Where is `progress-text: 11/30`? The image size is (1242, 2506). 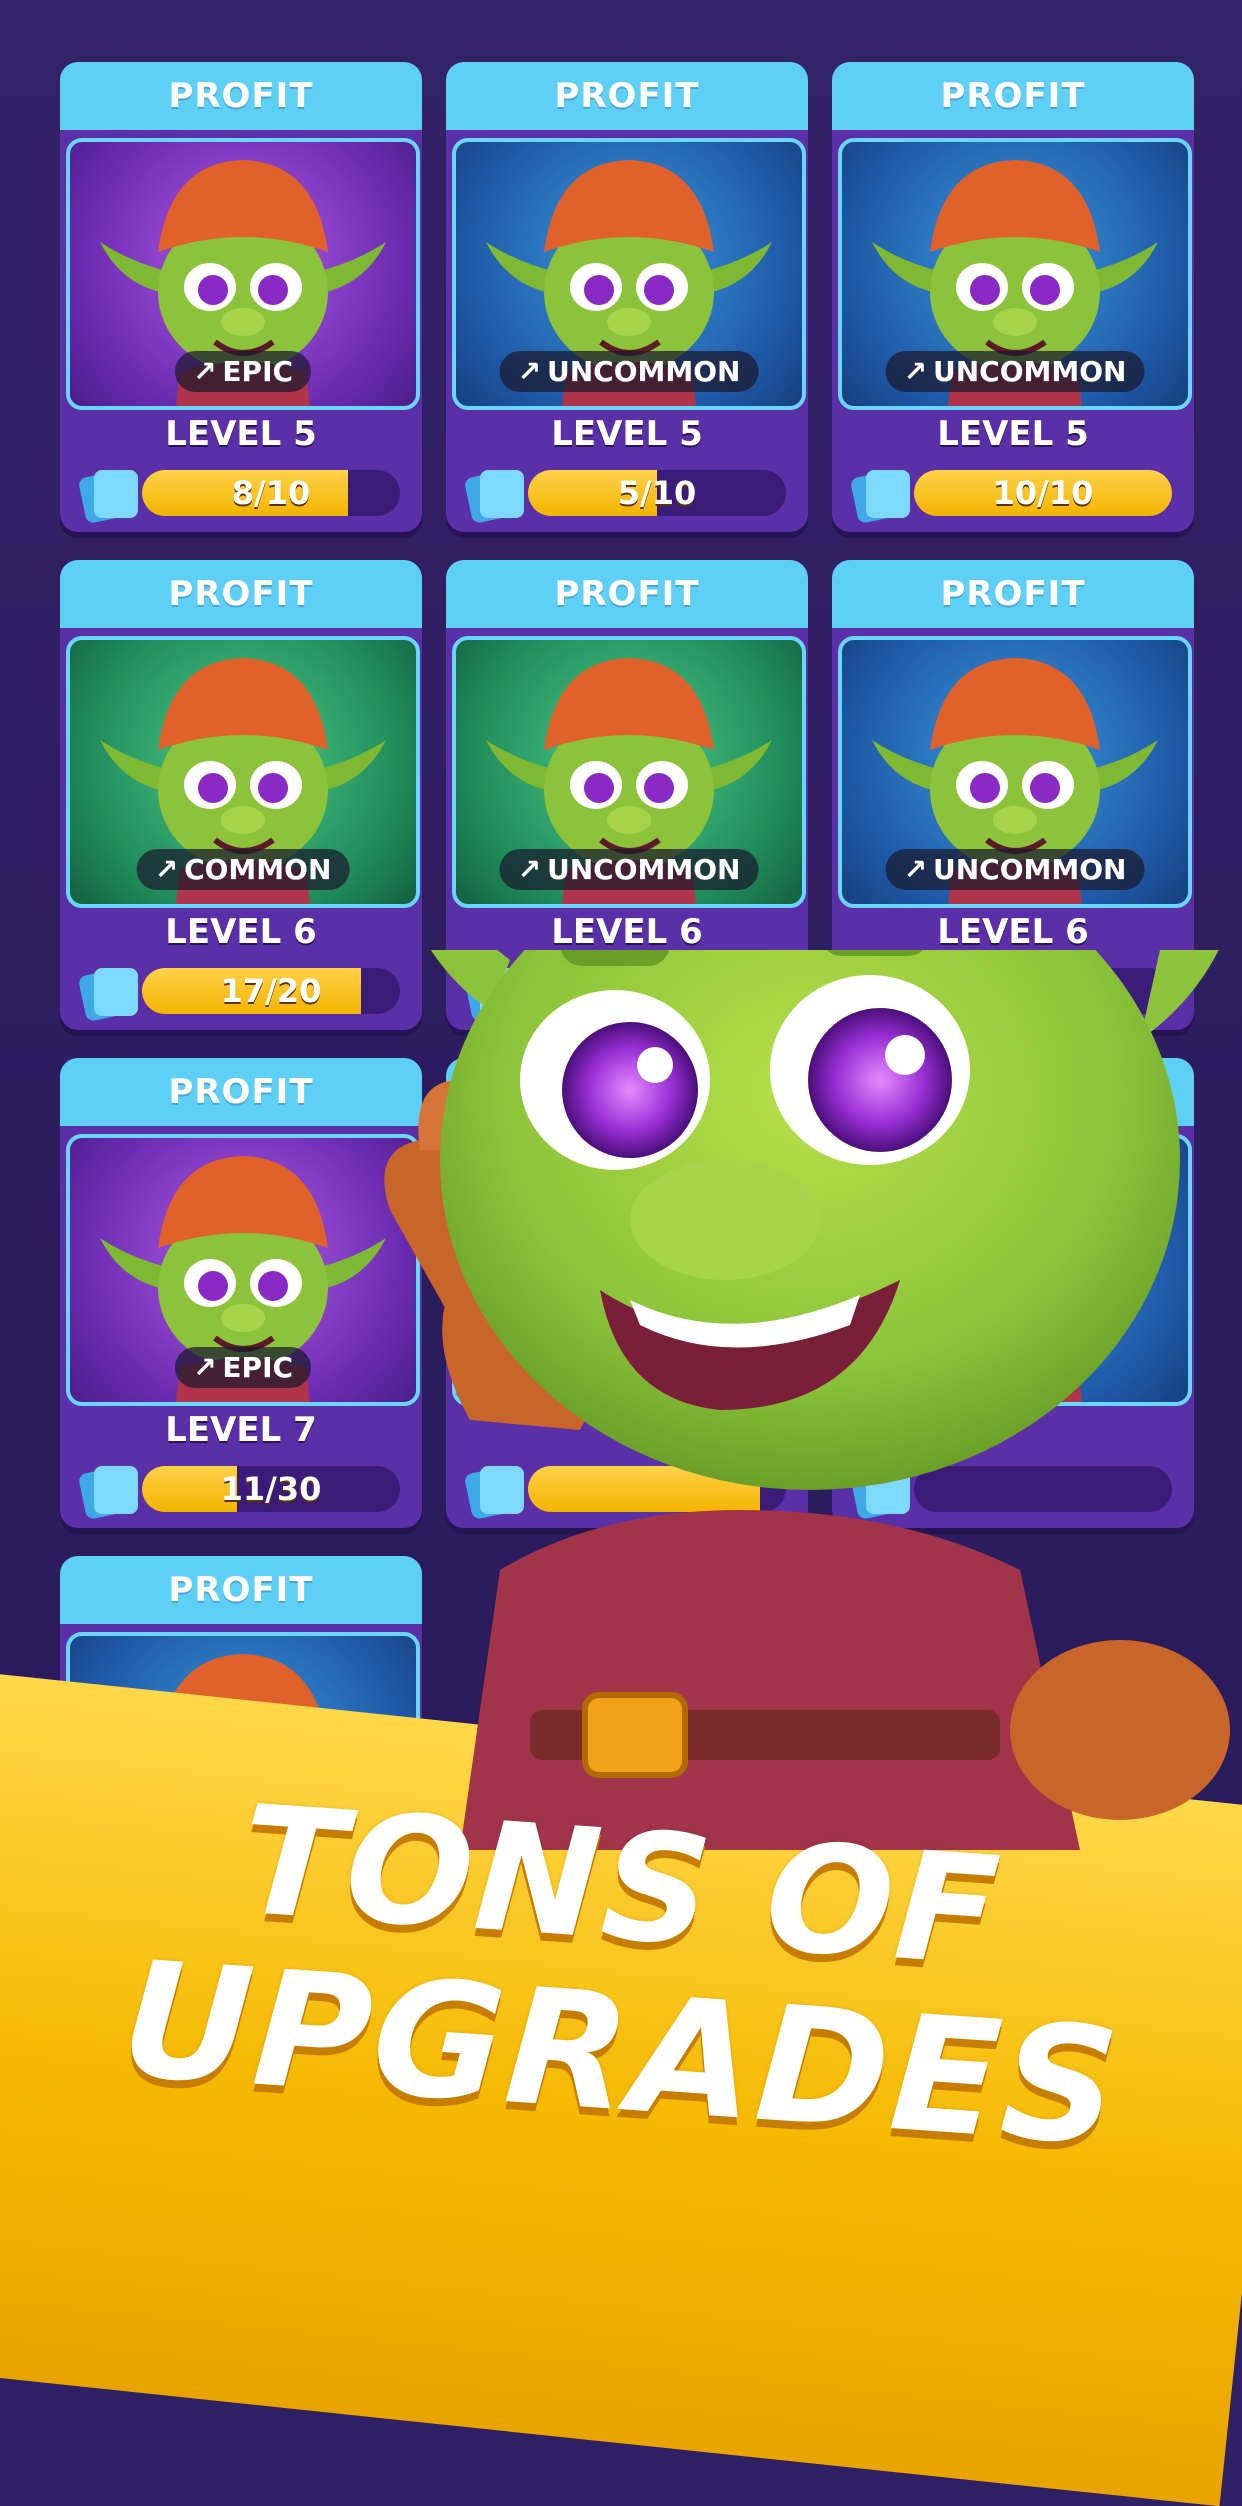
progress-text: 11/30 is located at coordinates (271, 1489).